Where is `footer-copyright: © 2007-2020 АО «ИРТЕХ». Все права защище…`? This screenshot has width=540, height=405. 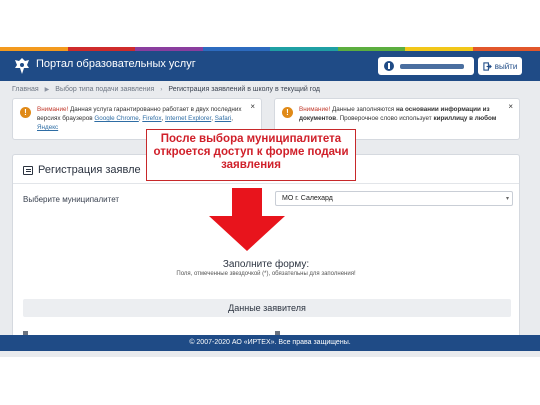 footer-copyright: © 2007-2020 АО «ИРТЕХ». Все права защище… is located at coordinates (270, 343).